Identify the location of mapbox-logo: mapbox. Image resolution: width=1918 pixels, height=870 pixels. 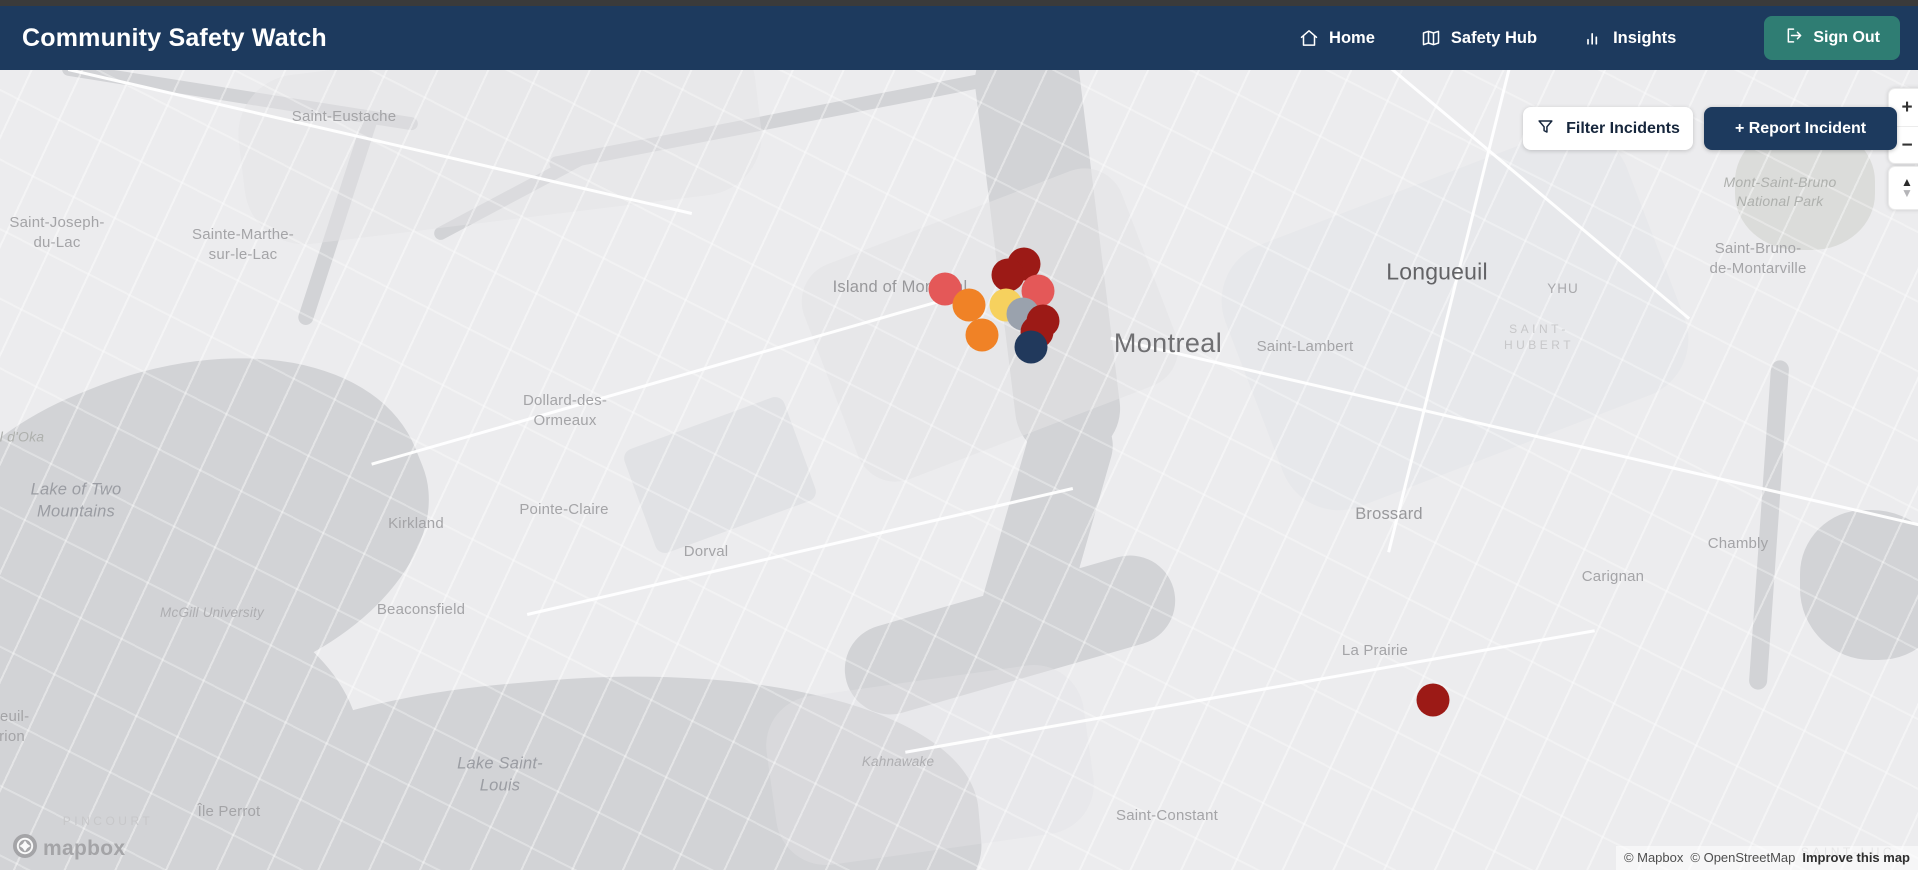
(68, 848).